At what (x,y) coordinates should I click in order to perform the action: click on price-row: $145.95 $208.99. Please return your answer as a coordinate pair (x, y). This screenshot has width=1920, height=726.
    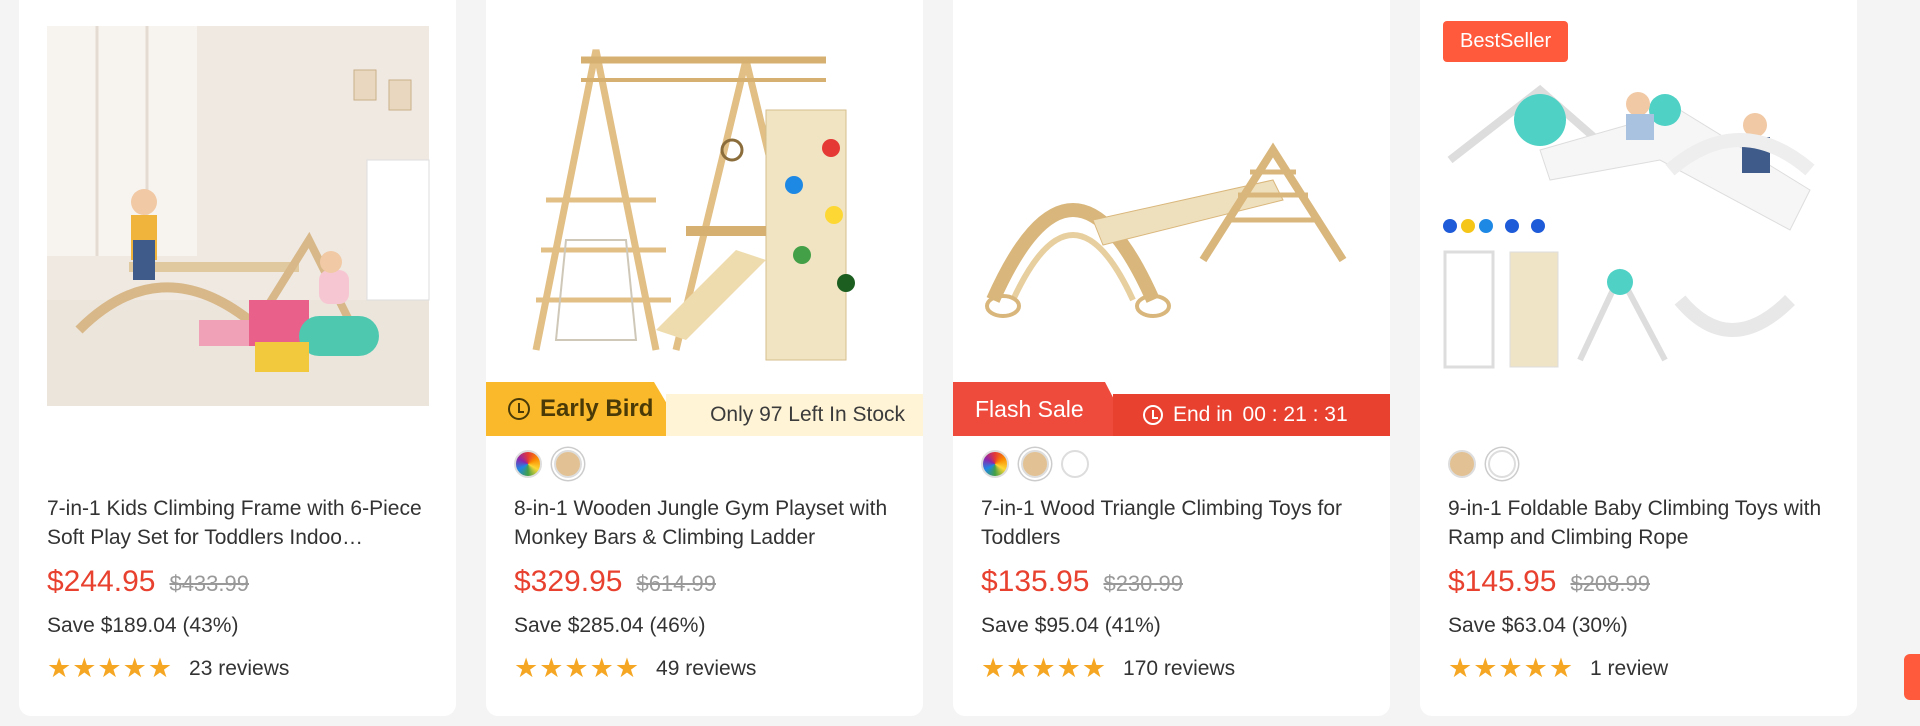
    Looking at the image, I should click on (1549, 582).